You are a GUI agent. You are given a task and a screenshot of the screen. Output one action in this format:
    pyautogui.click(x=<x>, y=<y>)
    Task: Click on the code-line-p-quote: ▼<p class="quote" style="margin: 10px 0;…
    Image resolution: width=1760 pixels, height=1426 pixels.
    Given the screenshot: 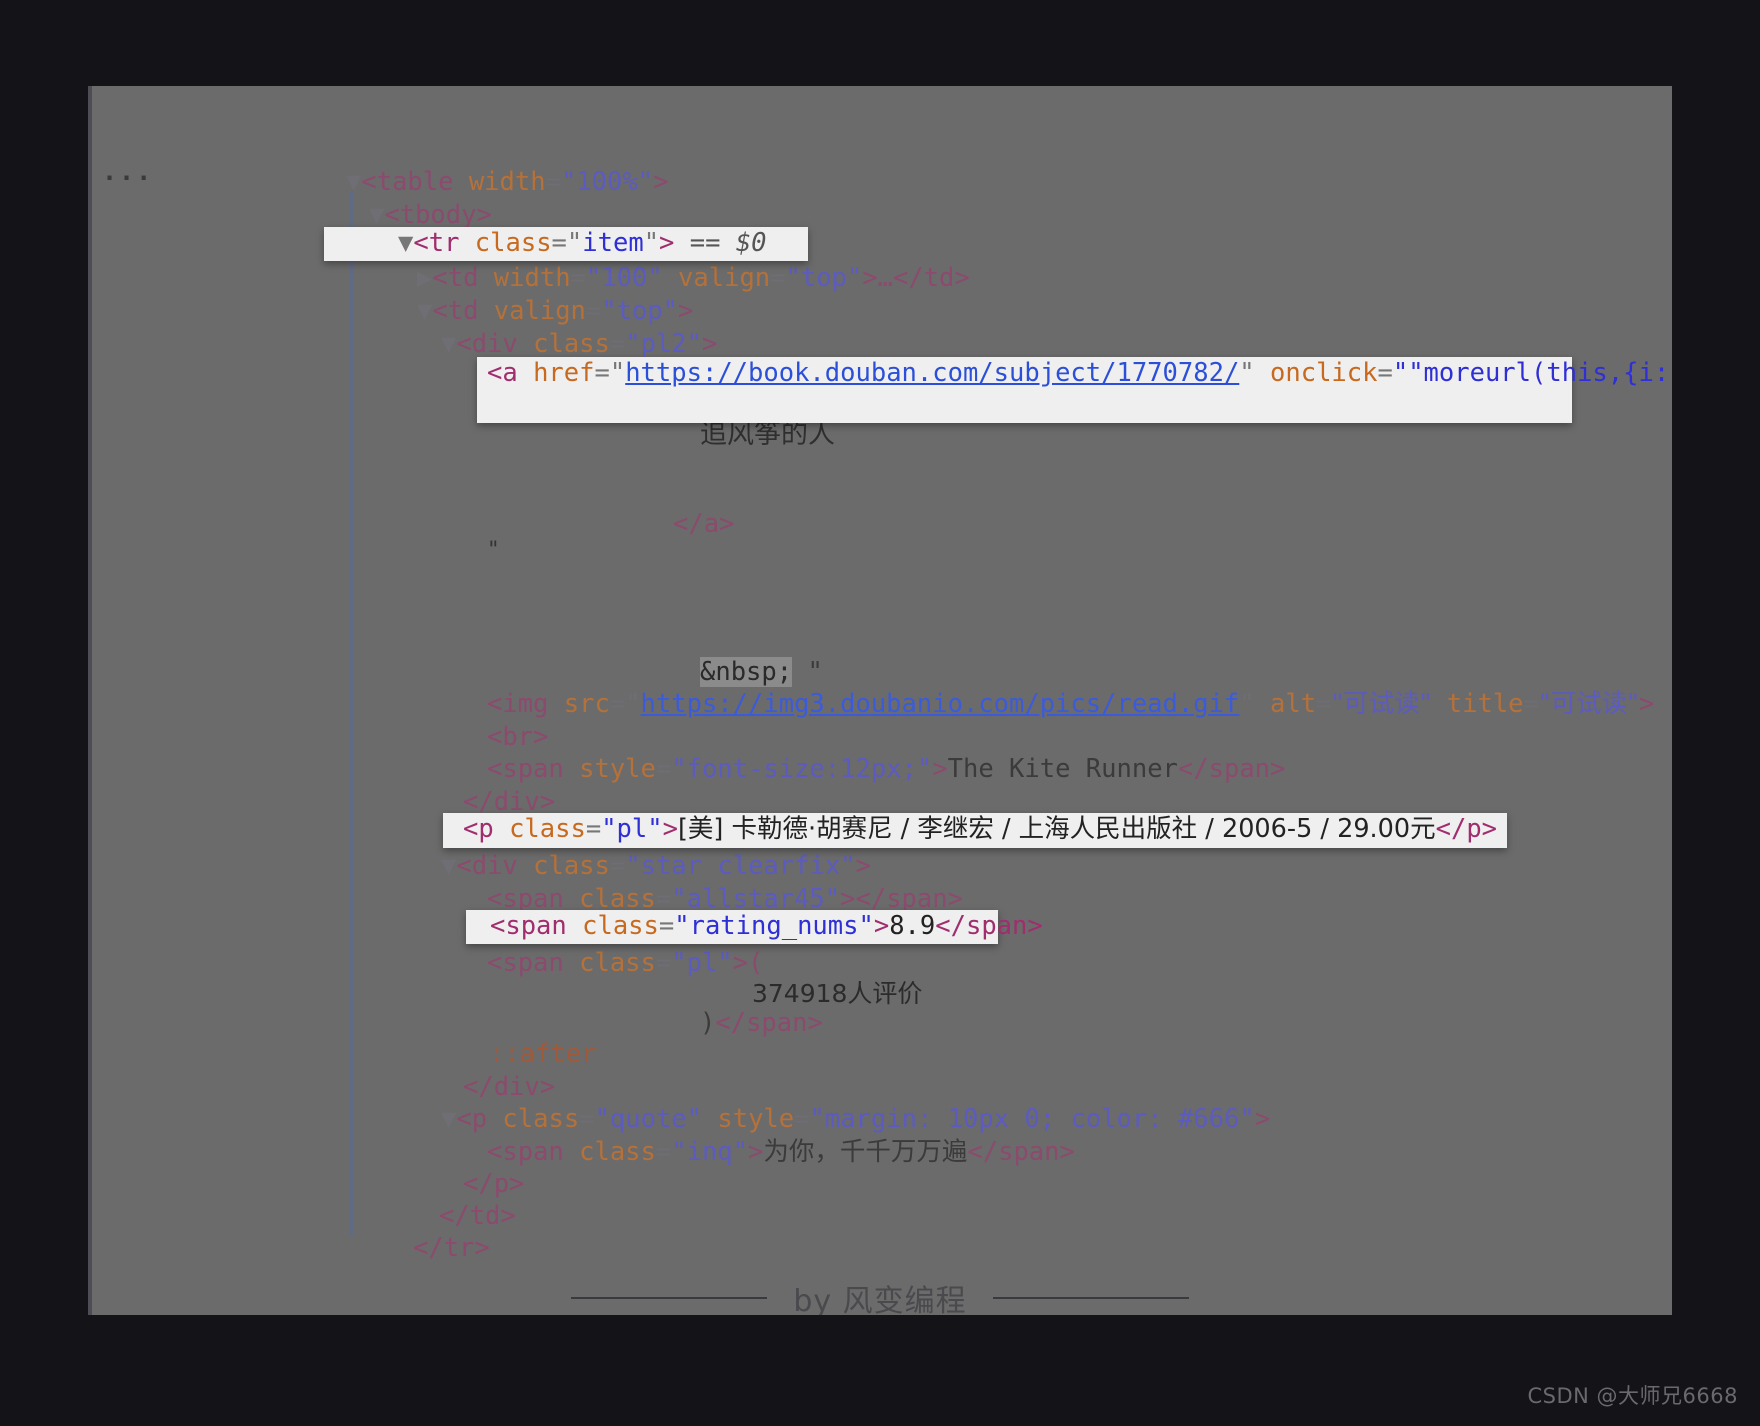 What is the action you would take?
    pyautogui.click(x=855, y=1119)
    